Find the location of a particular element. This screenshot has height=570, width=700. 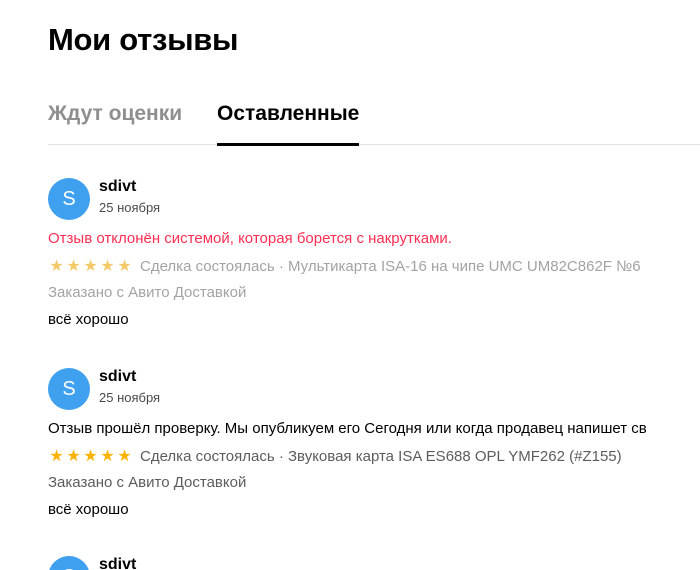

review-item: S sdivt is located at coordinates (374, 563).